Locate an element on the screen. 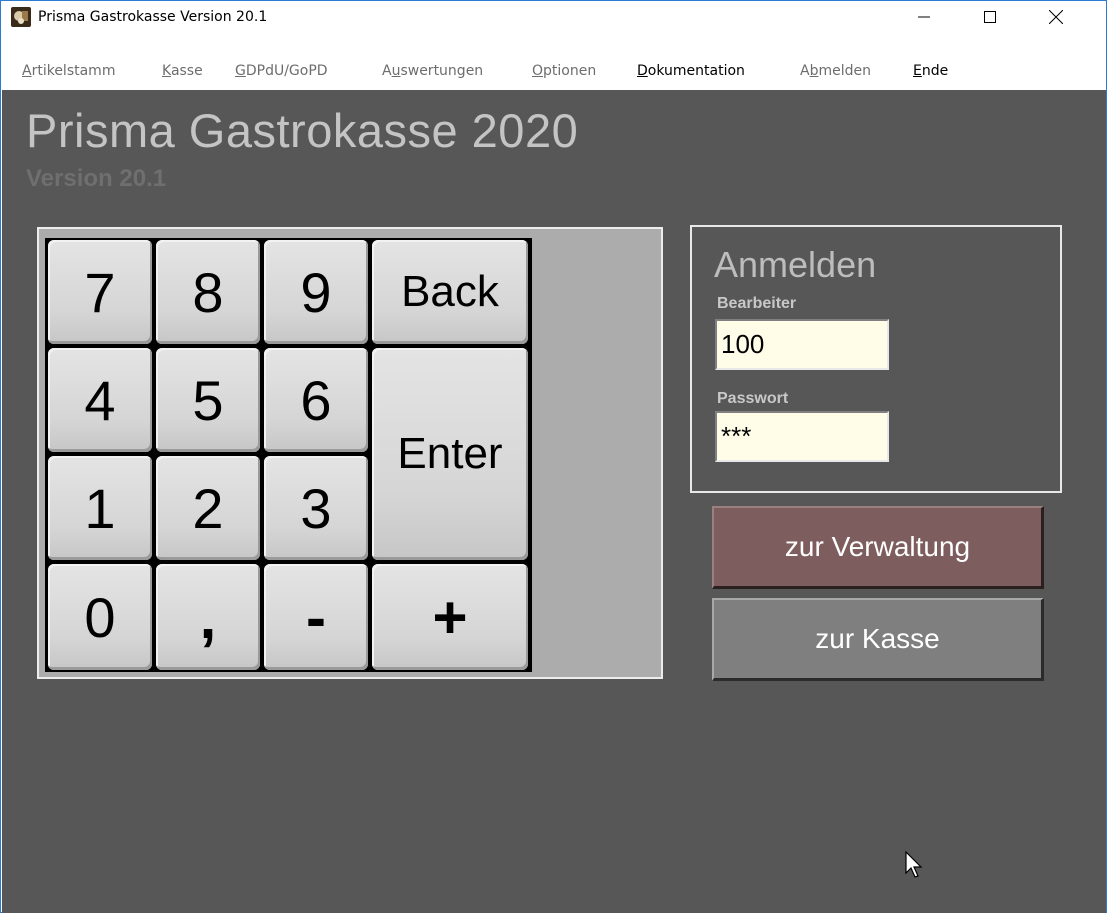 The image size is (1107, 913). maximize-icon is located at coordinates (990, 17).